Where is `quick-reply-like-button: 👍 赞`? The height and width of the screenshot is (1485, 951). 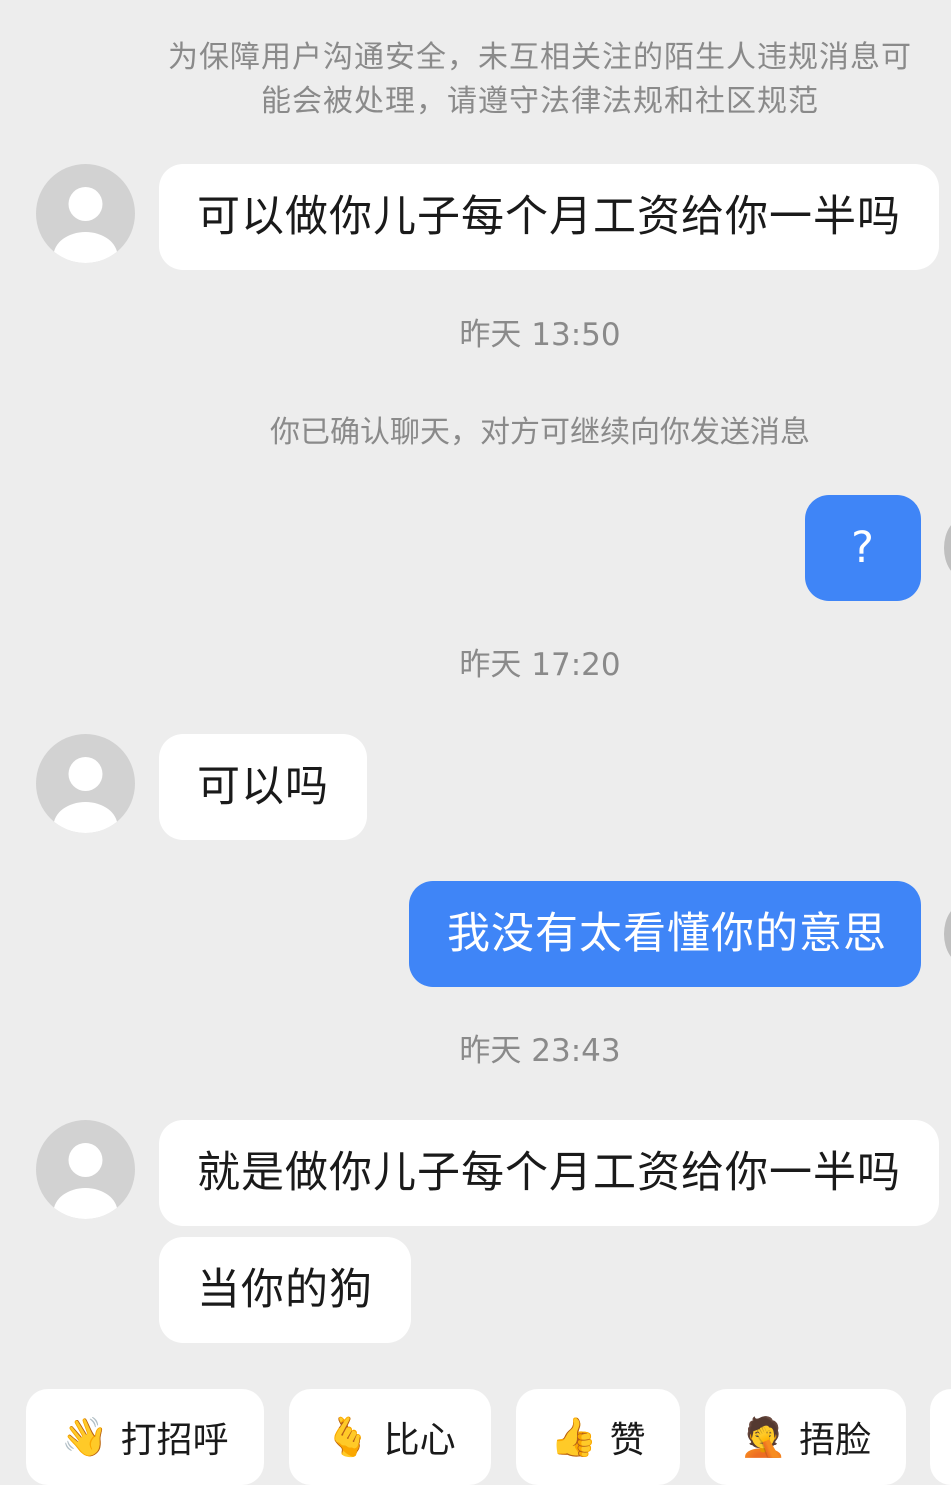
quick-reply-like-button: 👍 赞 is located at coordinates (598, 1437).